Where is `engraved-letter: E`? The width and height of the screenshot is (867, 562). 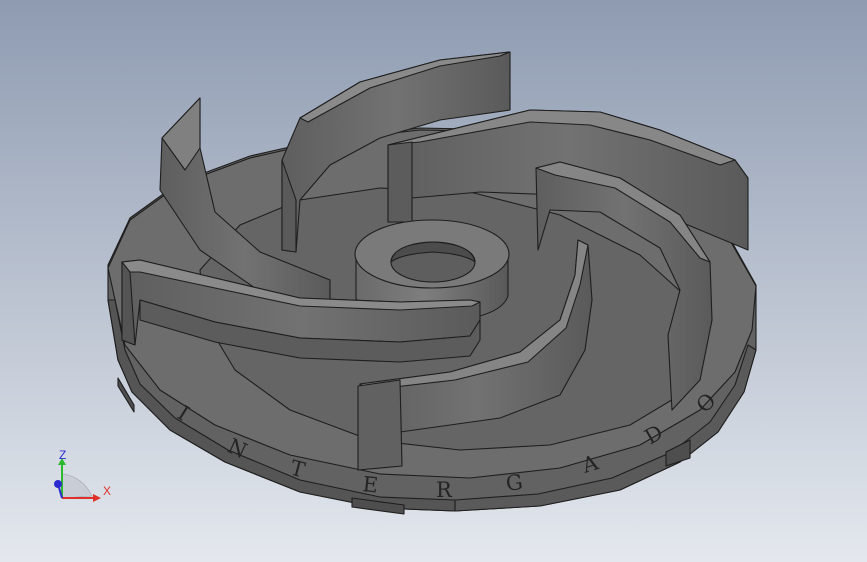
engraved-letter: E is located at coordinates (370, 484).